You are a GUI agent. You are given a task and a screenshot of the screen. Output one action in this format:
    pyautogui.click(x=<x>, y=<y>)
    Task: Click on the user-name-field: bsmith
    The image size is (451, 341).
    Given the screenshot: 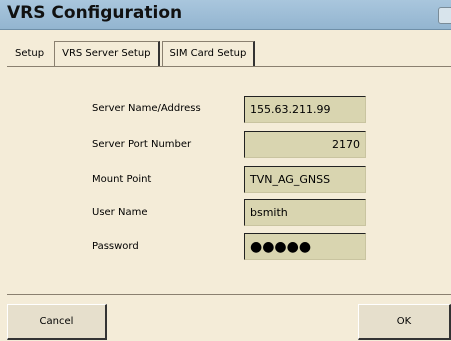 What is the action you would take?
    pyautogui.click(x=305, y=212)
    